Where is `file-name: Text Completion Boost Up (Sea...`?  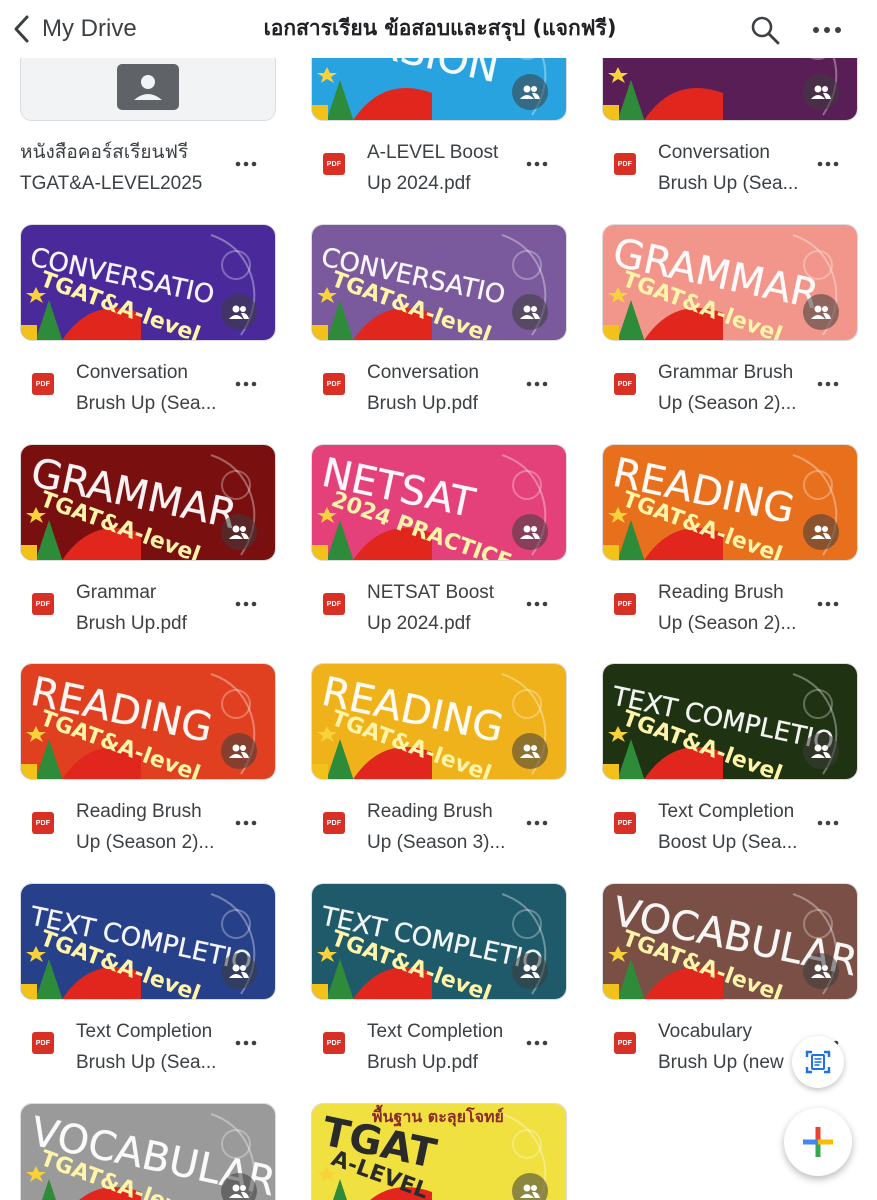
file-name: Text Completion Boost Up (Sea... is located at coordinates (738, 827).